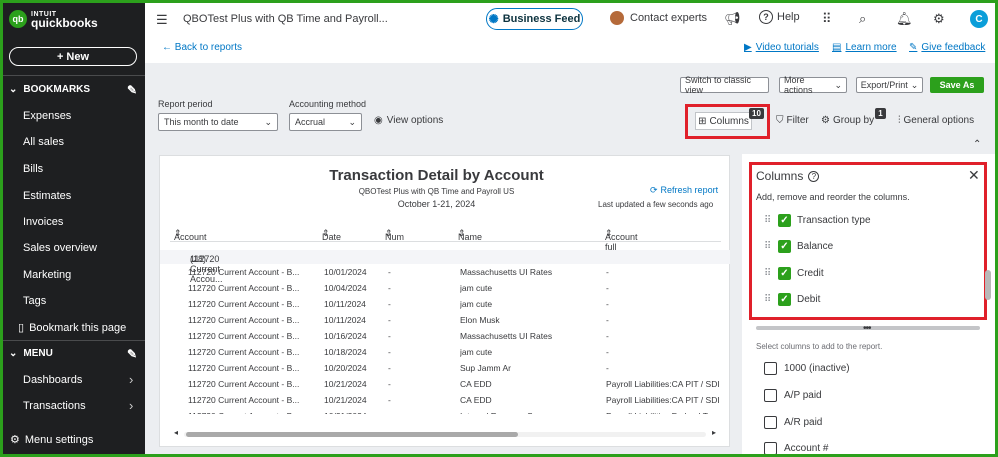  What do you see at coordinates (408, 120) in the screenshot?
I see `view-options-button: ◉ View options` at bounding box center [408, 120].